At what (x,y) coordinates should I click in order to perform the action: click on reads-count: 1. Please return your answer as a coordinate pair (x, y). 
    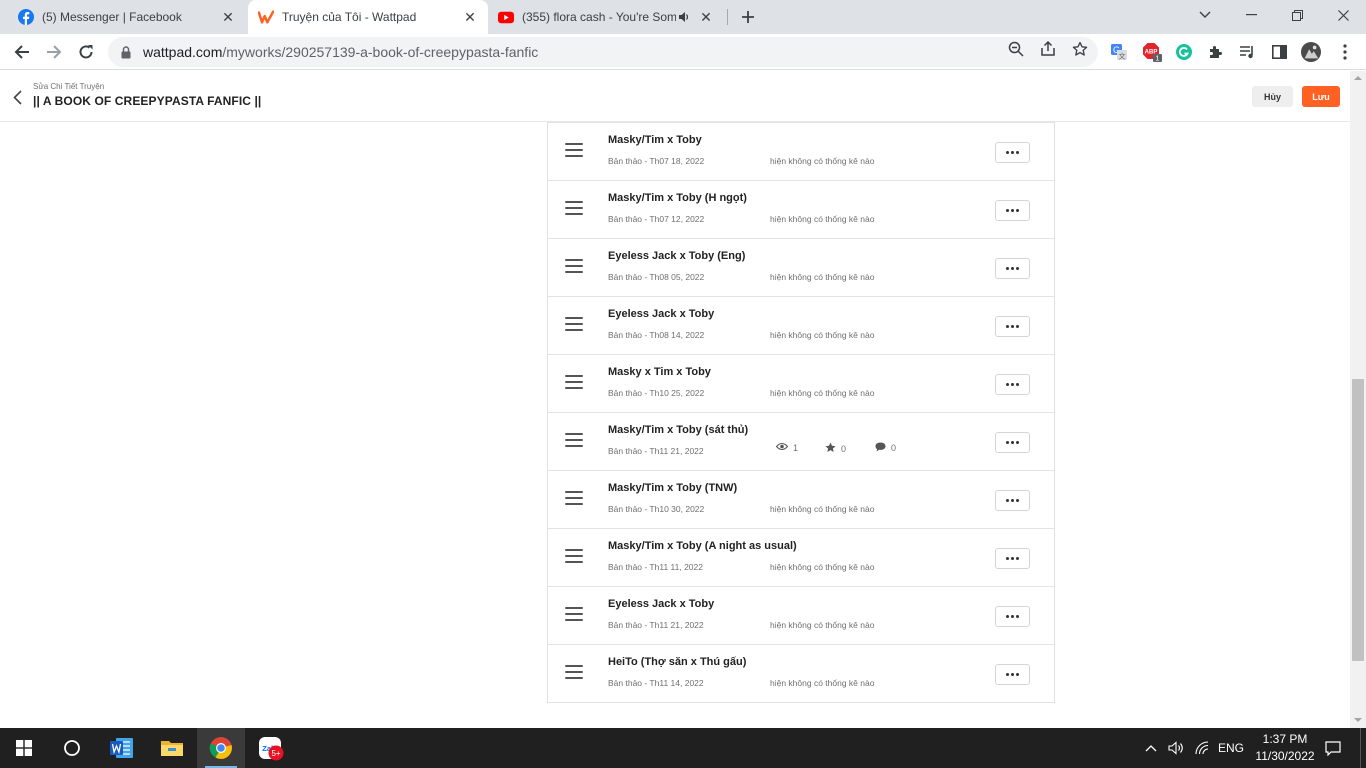
    Looking at the image, I should click on (796, 447).